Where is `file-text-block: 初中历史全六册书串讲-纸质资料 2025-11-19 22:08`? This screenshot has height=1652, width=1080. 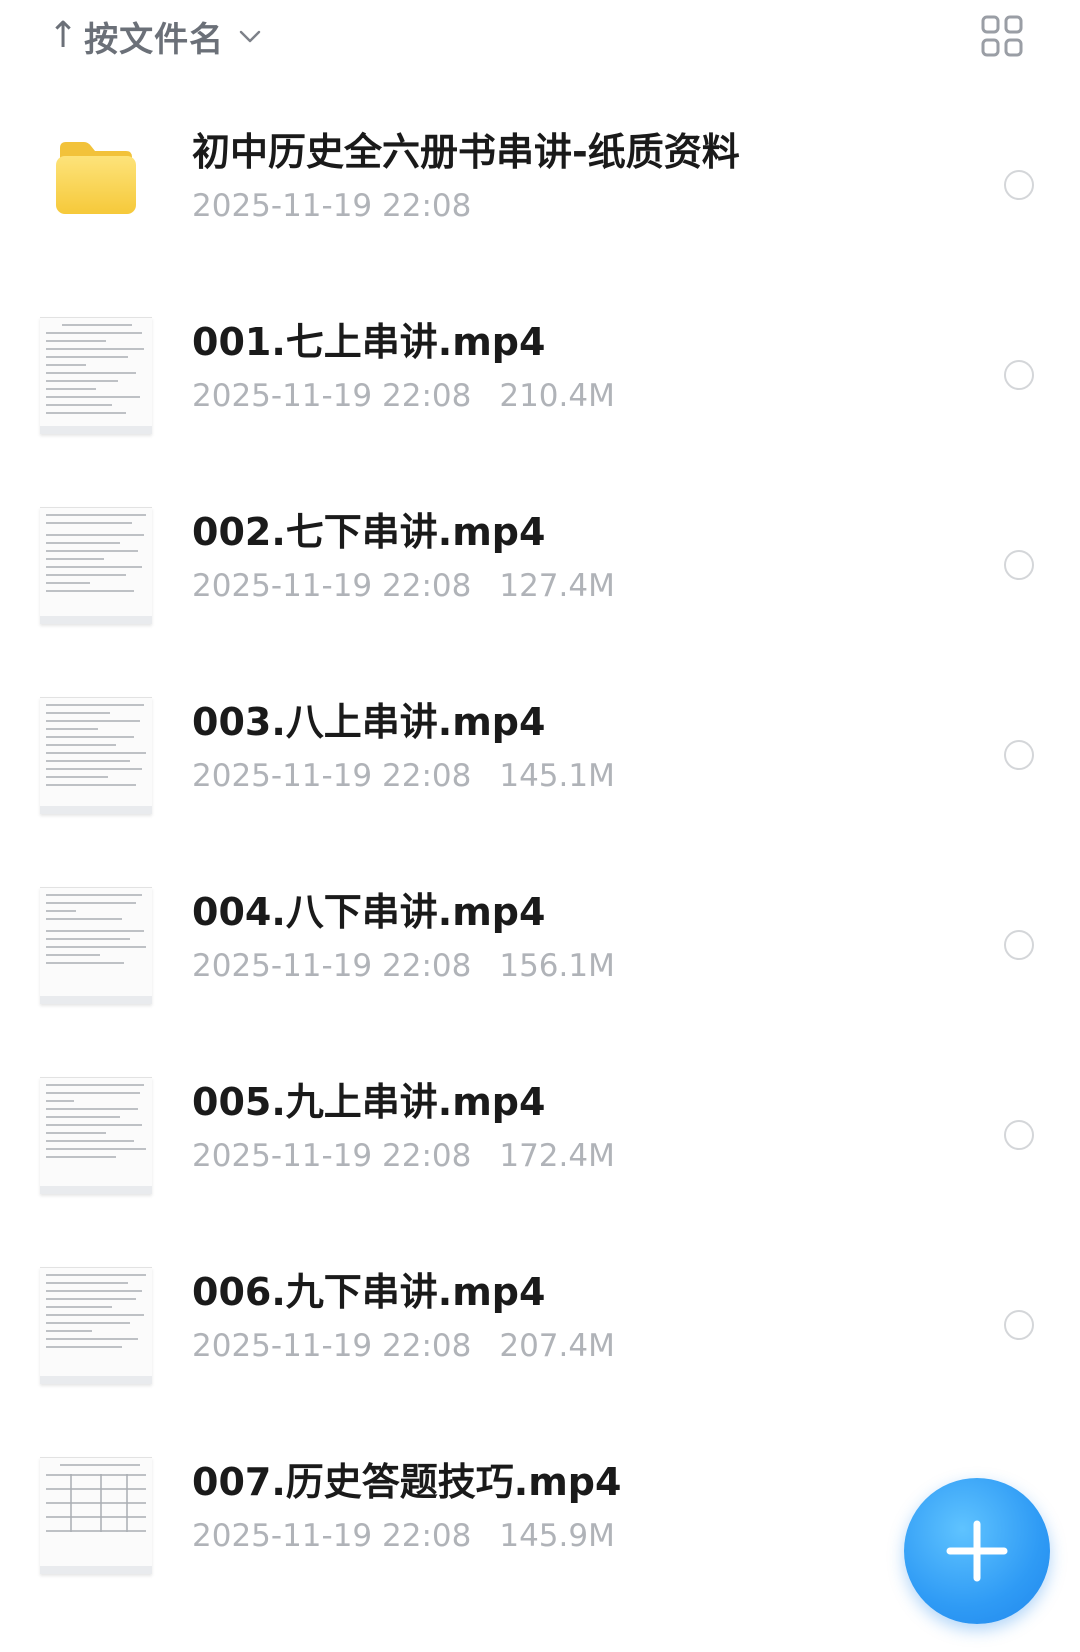 file-text-block: 初中历史全六册书串讲-纸质资料 2025-11-19 22:08 is located at coordinates (562, 177).